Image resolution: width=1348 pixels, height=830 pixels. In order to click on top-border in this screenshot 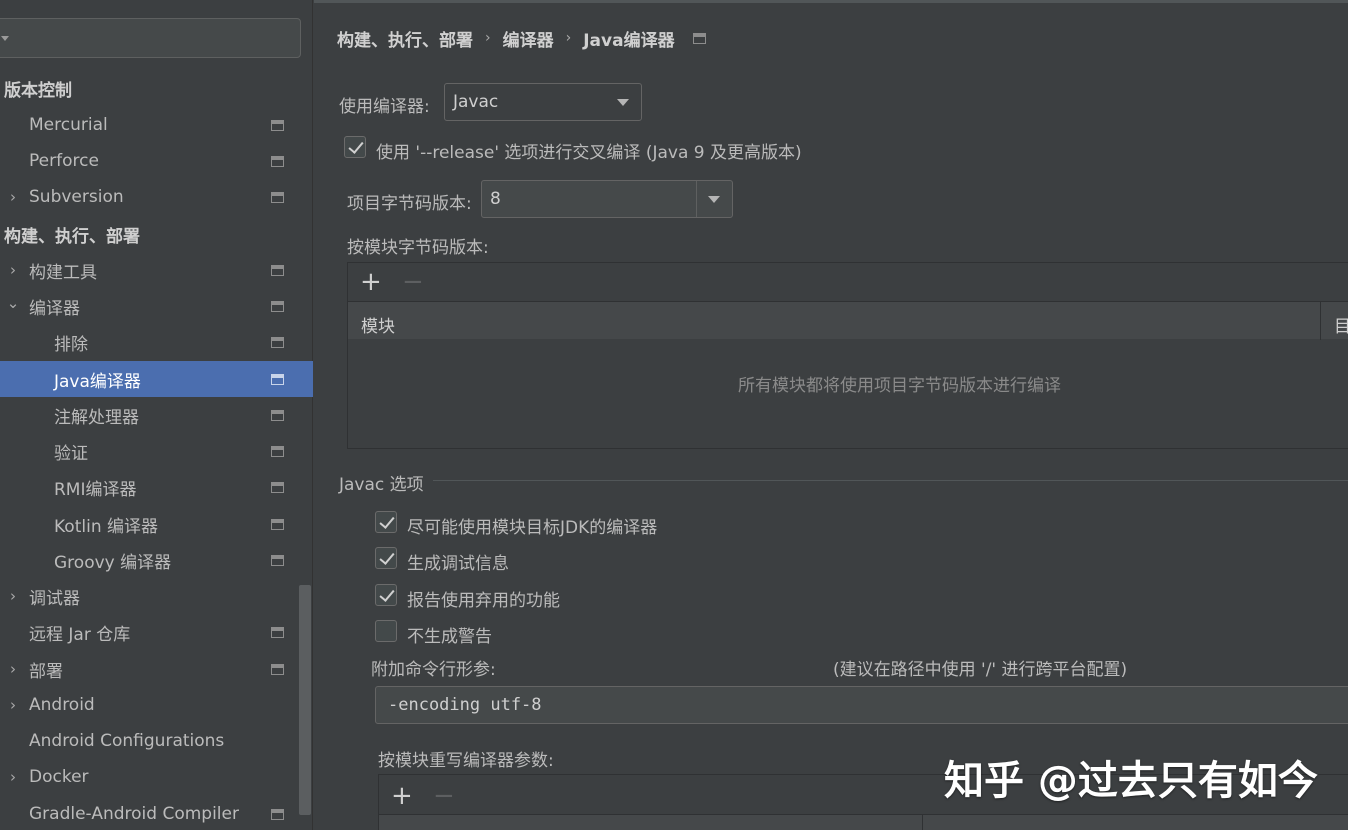, I will do `click(831, 1)`.